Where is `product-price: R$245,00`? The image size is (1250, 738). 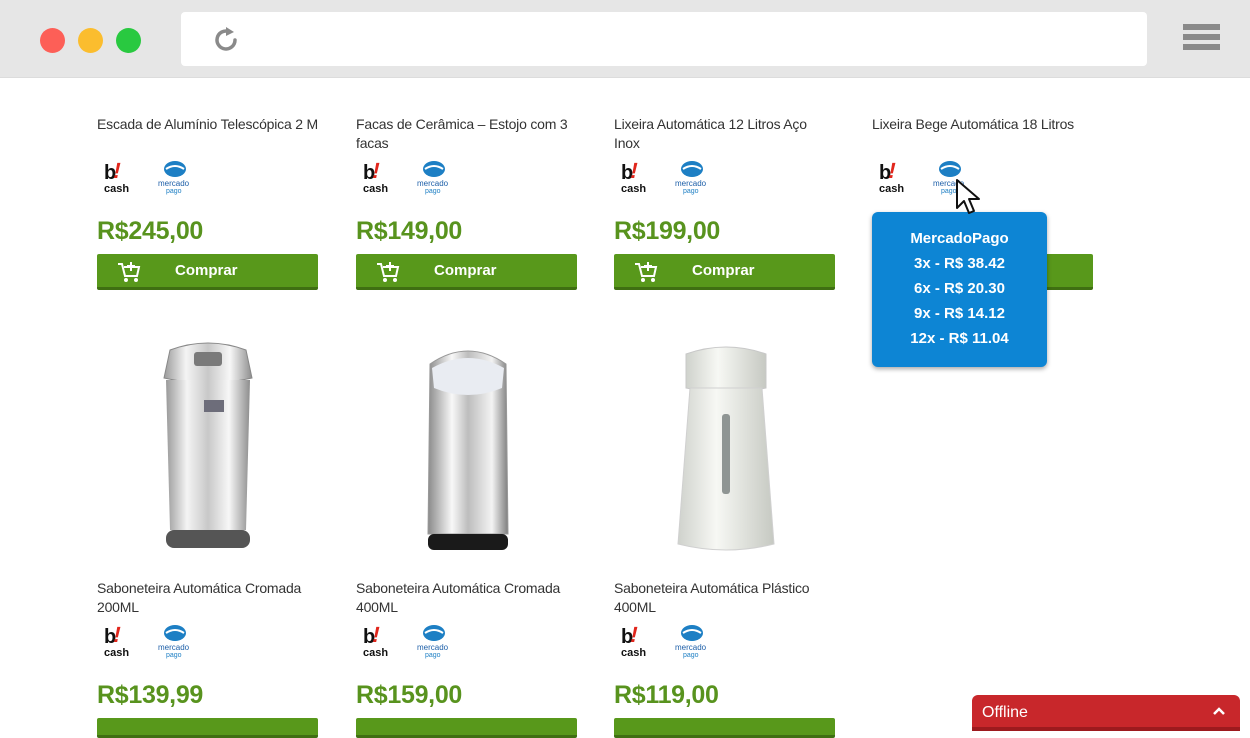 product-price: R$245,00 is located at coordinates (150, 231).